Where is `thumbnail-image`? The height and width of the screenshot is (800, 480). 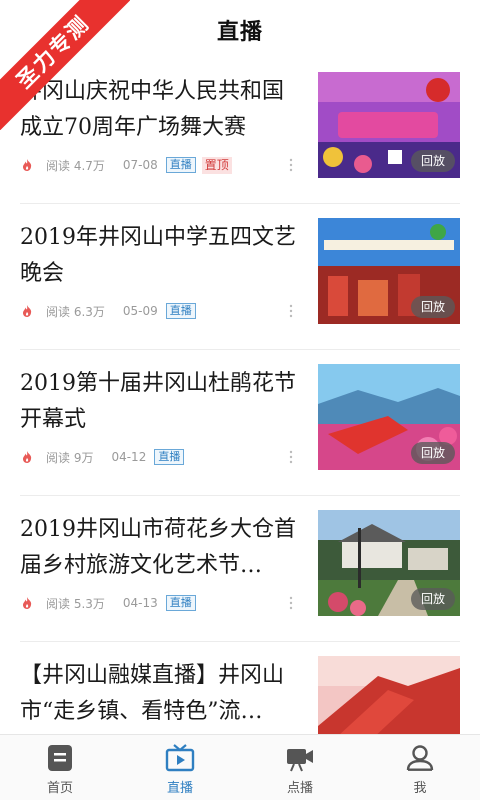 thumbnail-image is located at coordinates (389, 695).